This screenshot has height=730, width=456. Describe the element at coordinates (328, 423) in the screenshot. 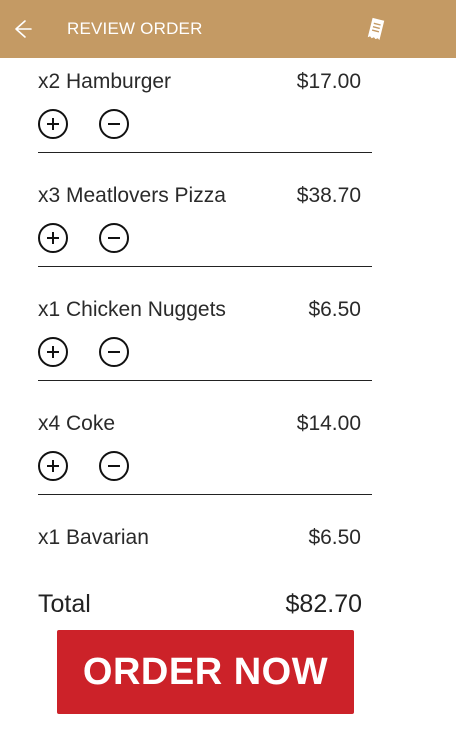

I see `item-price: $14.00` at that location.